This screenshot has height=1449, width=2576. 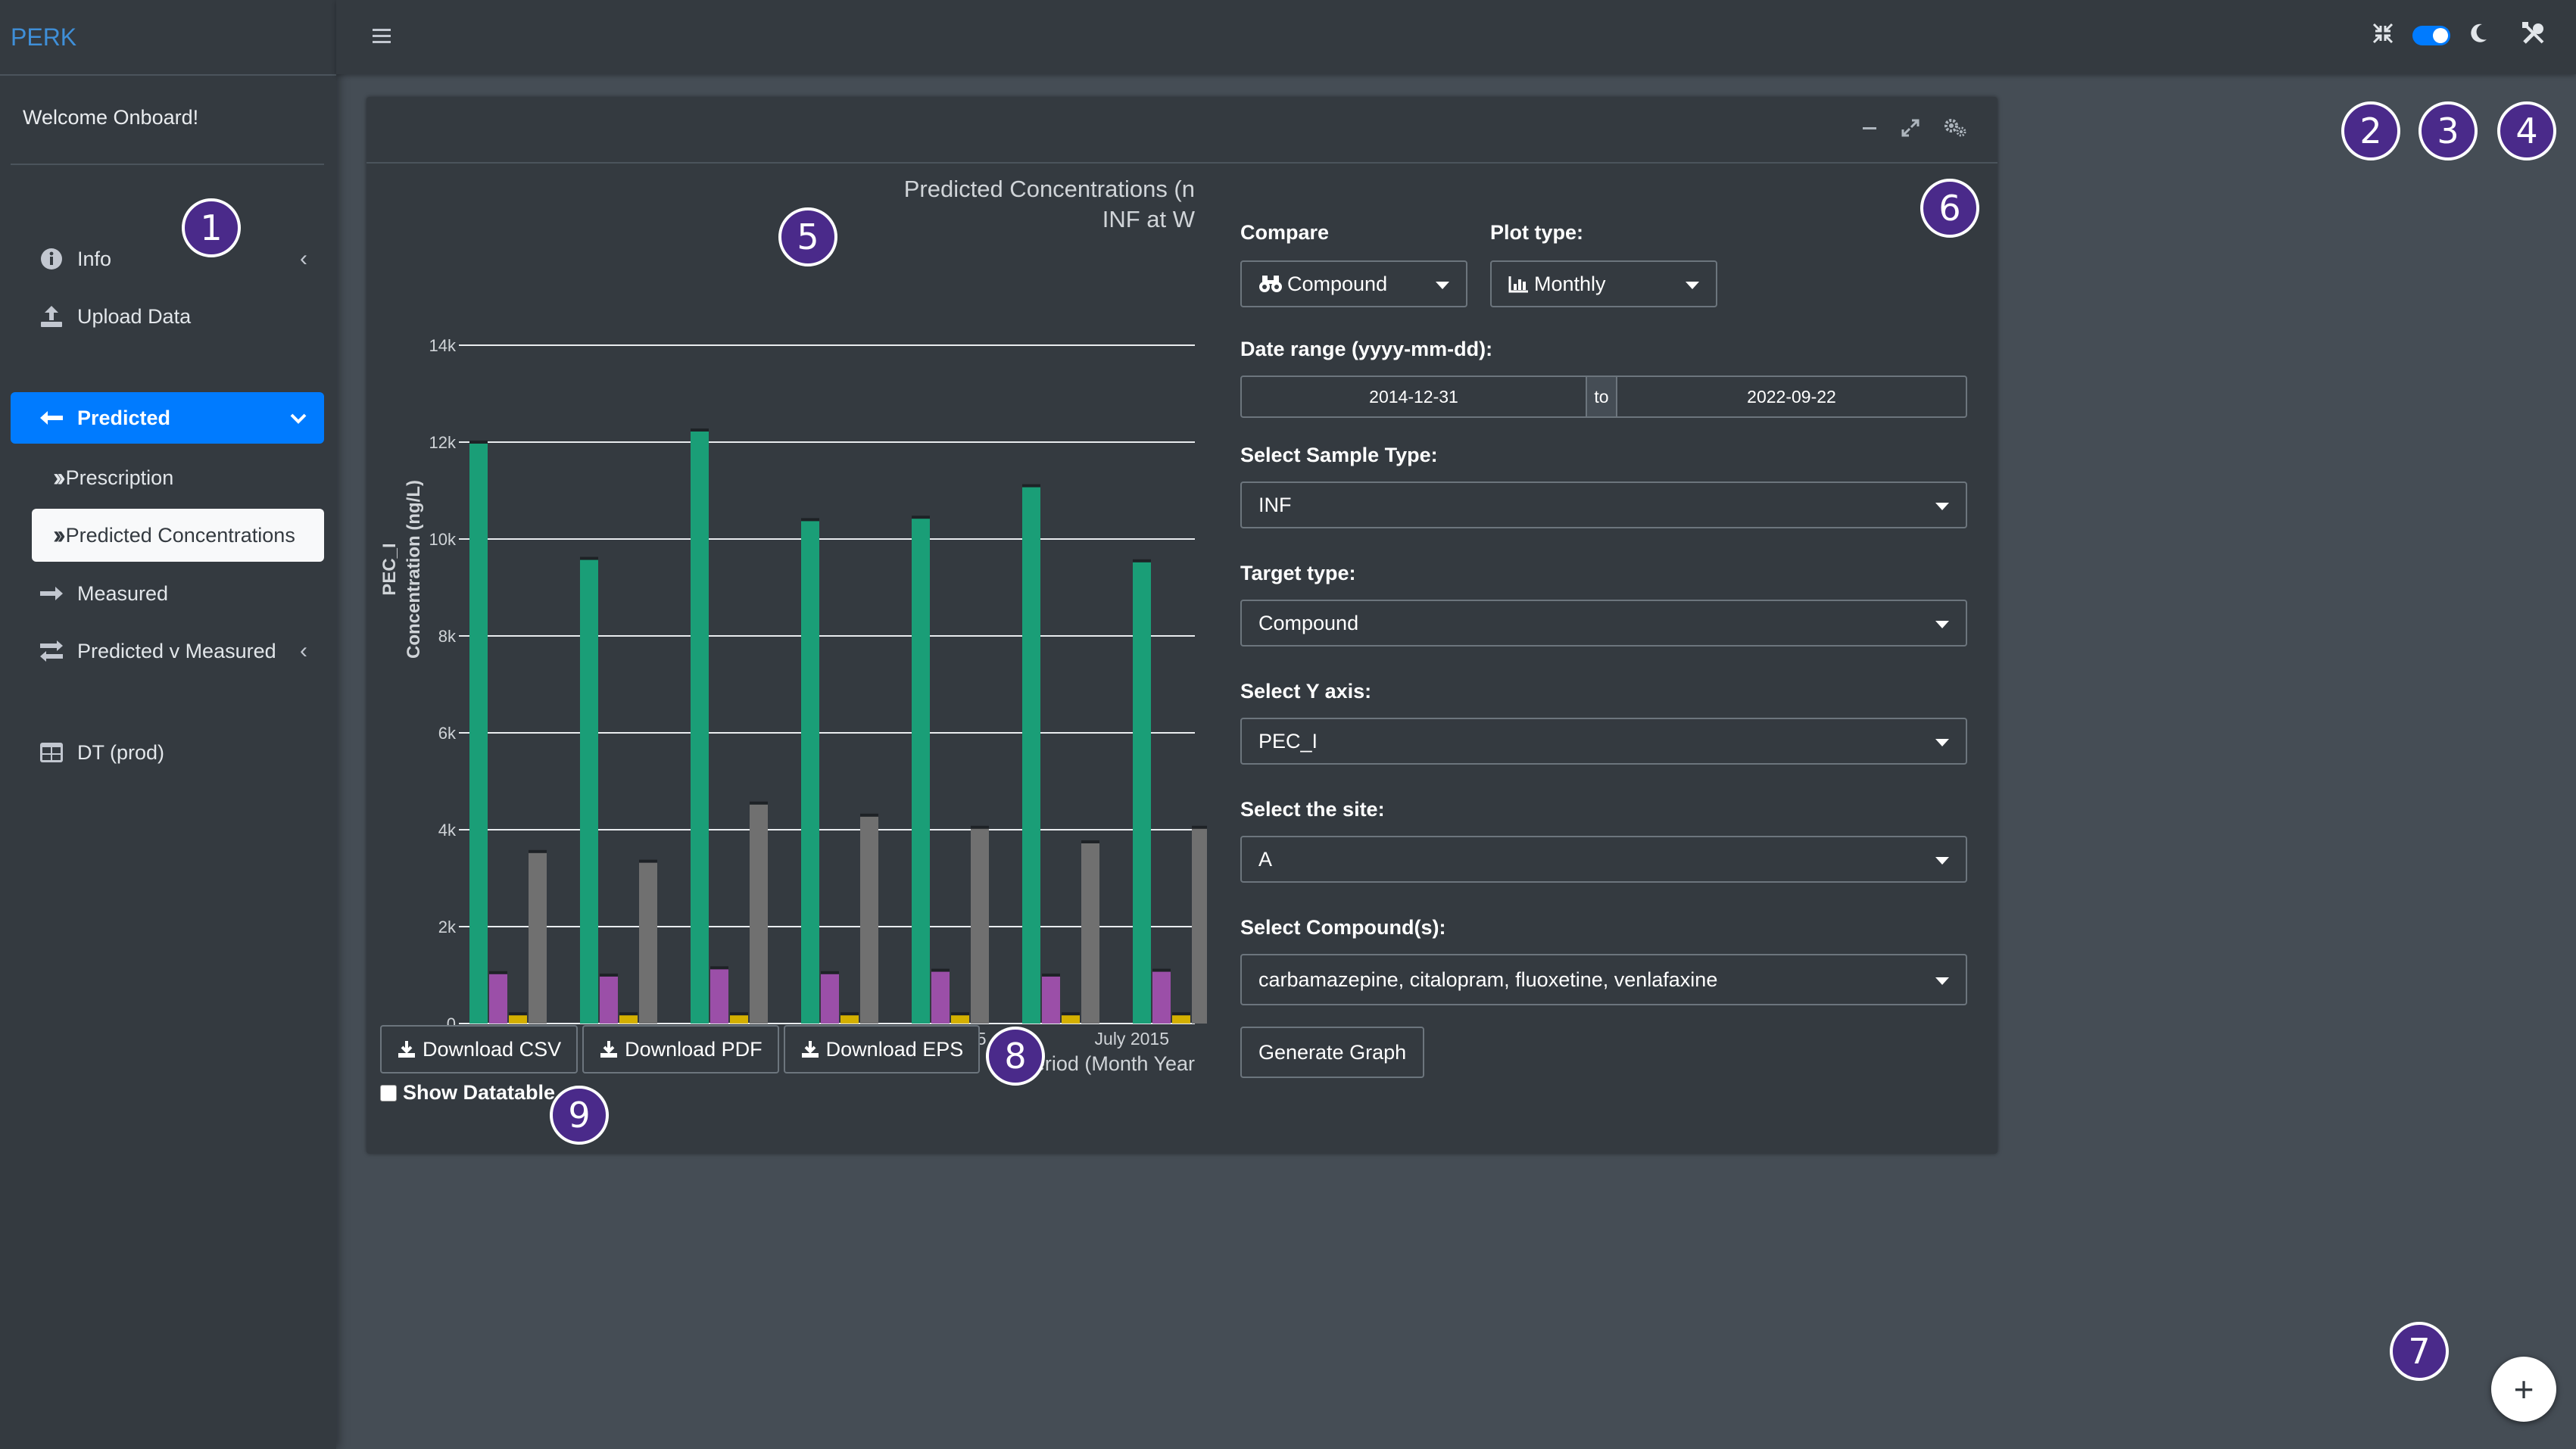 I want to click on button-label: Download EPS, so click(x=894, y=1049).